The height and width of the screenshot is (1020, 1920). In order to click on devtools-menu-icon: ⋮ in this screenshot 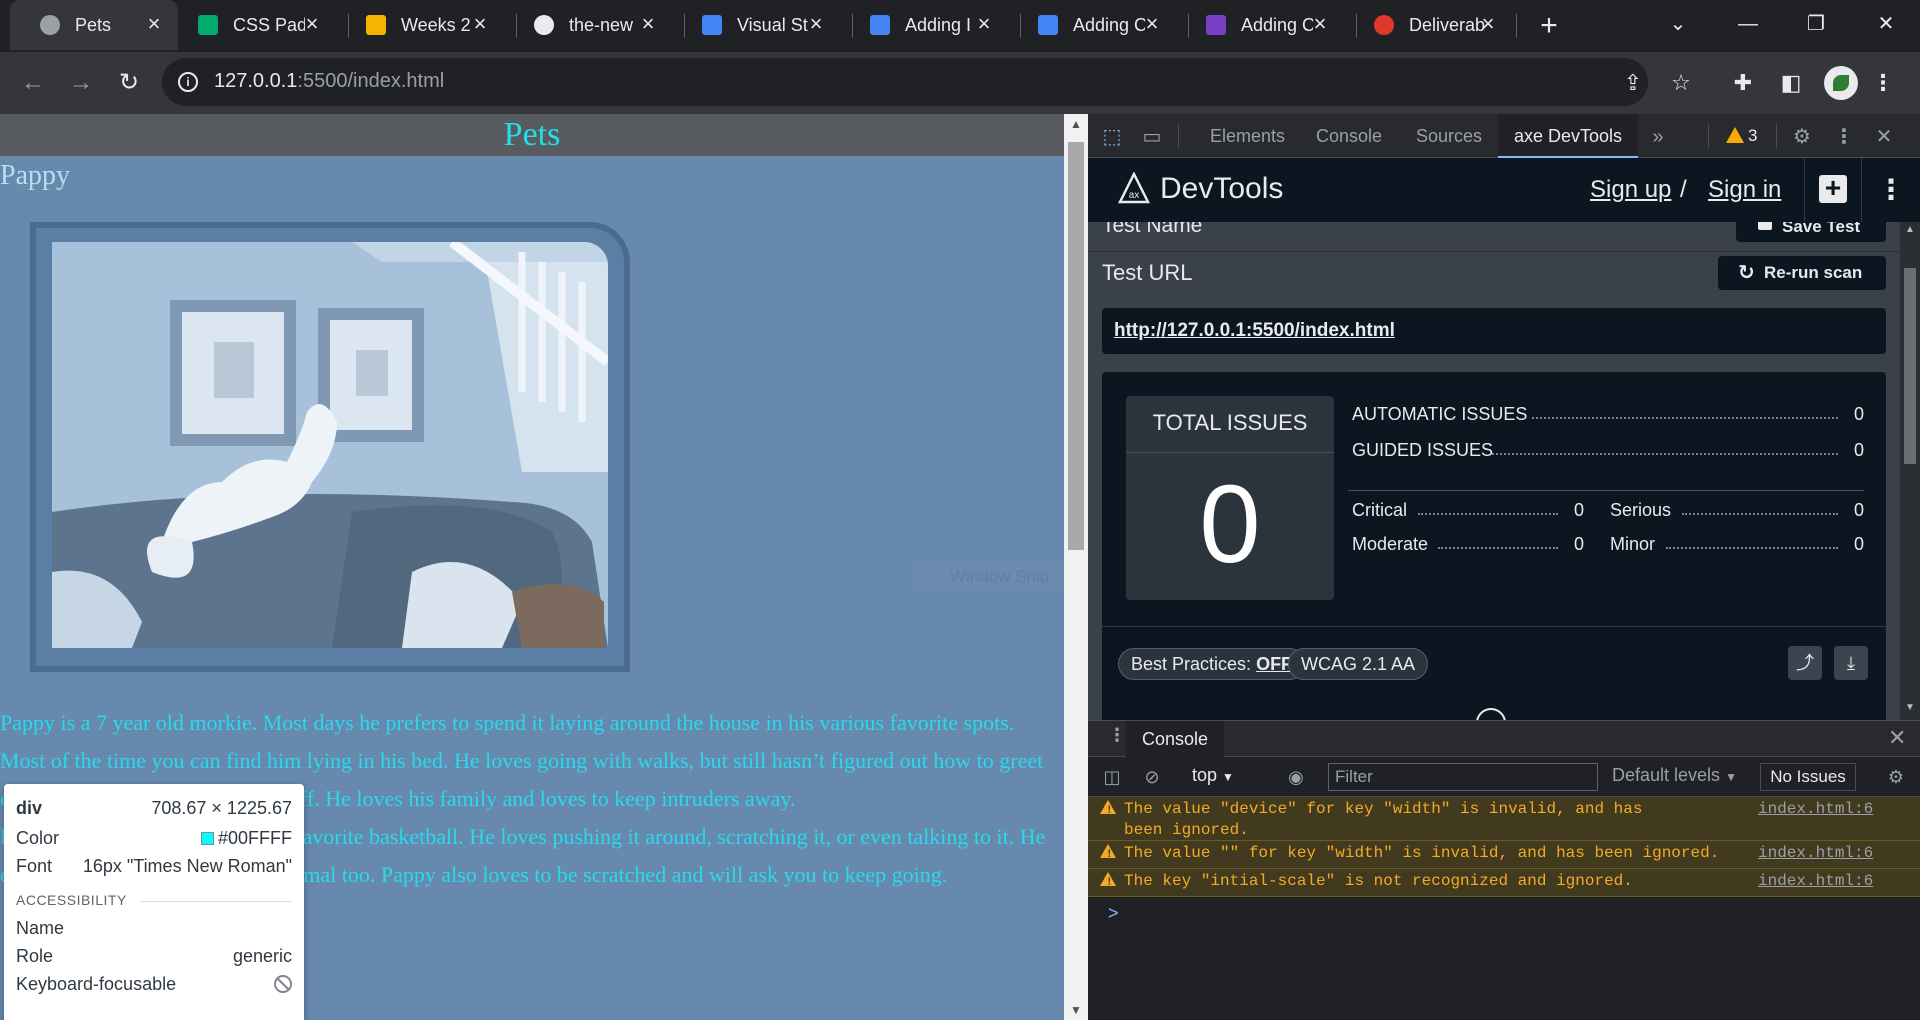, I will do `click(1844, 137)`.